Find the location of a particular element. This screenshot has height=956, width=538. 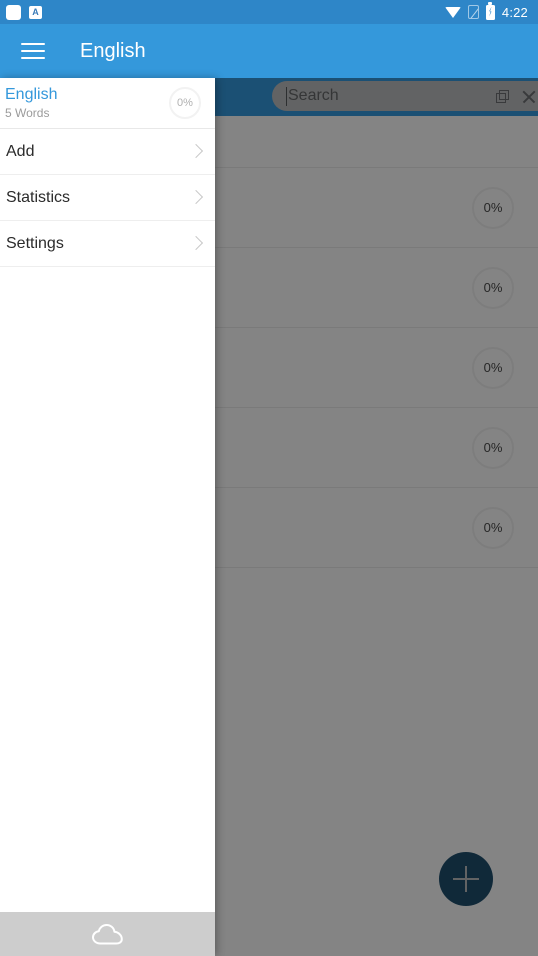

status-bar-clock: 4:22 is located at coordinates (514, 12).